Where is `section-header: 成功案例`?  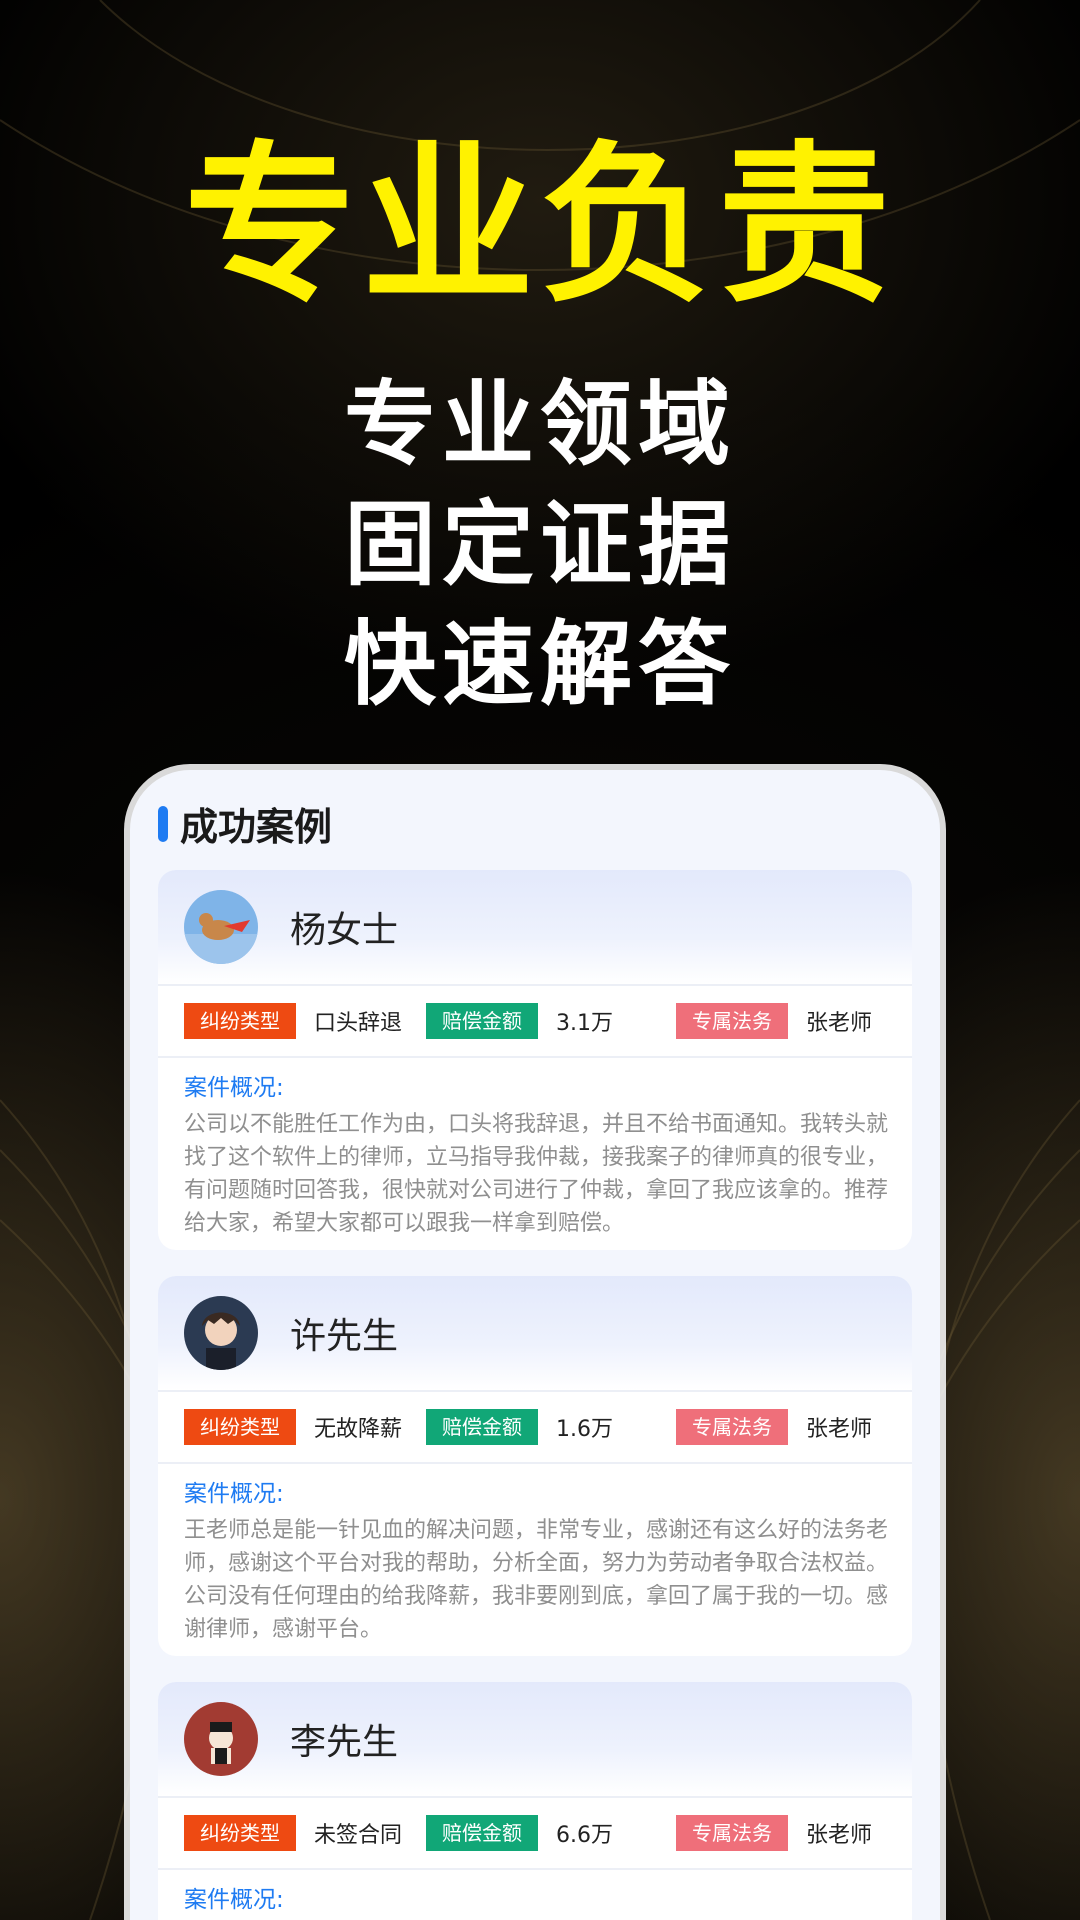
section-header: 成功案例 is located at coordinates (245, 823).